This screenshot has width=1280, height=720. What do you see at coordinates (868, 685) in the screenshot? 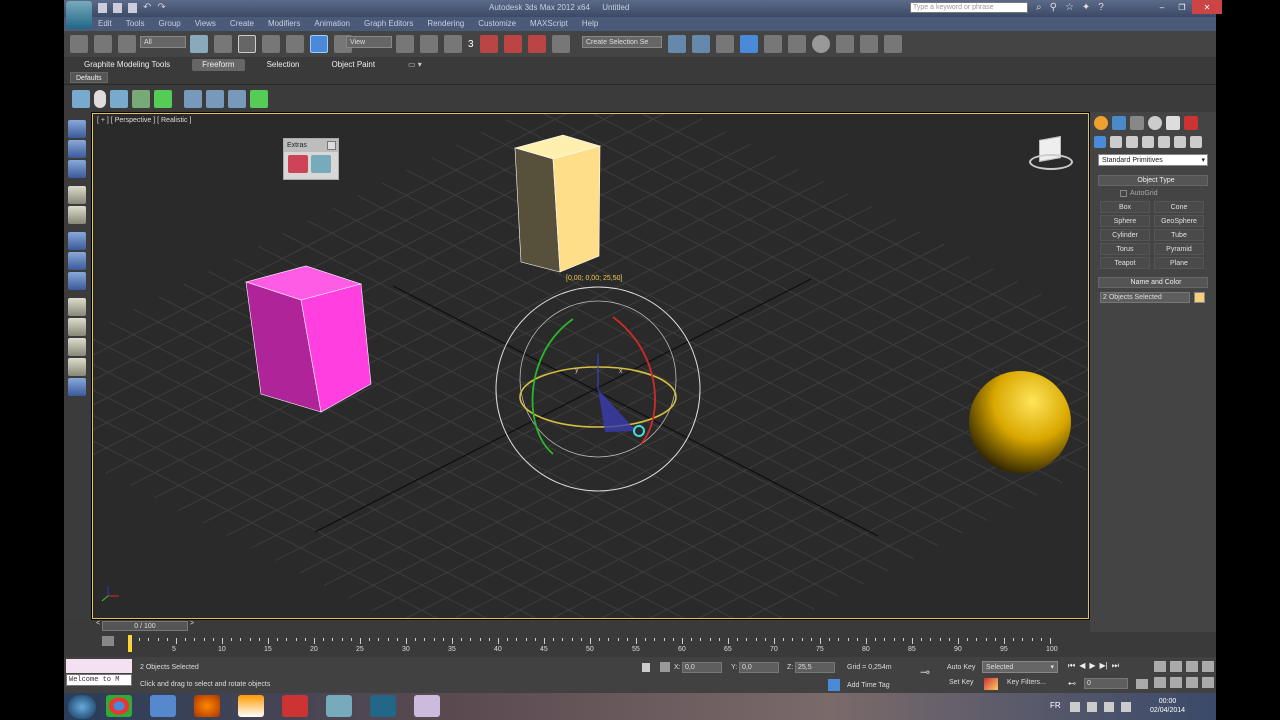
I see `add-time-tag: Add Time Tag` at bounding box center [868, 685].